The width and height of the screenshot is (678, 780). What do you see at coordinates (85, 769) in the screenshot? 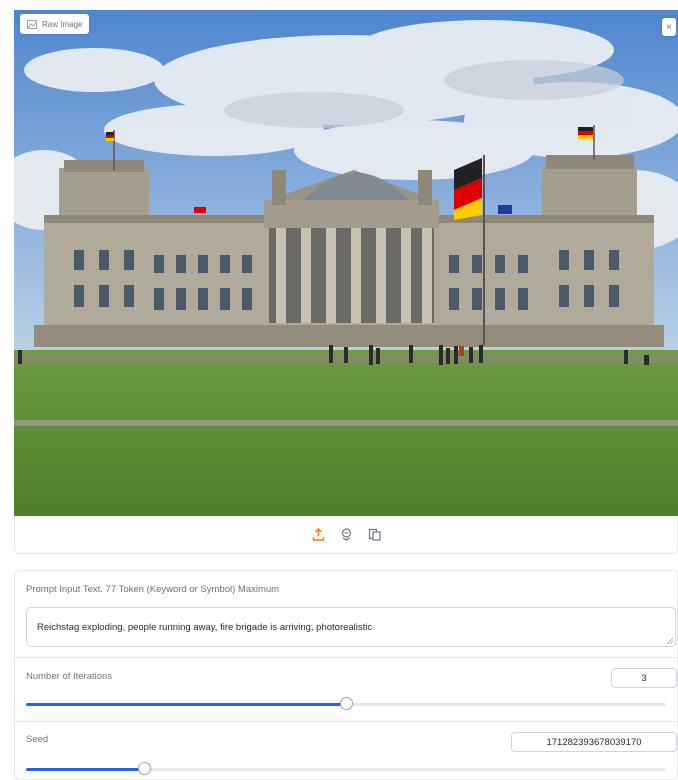
I see `seed-slider-fill` at bounding box center [85, 769].